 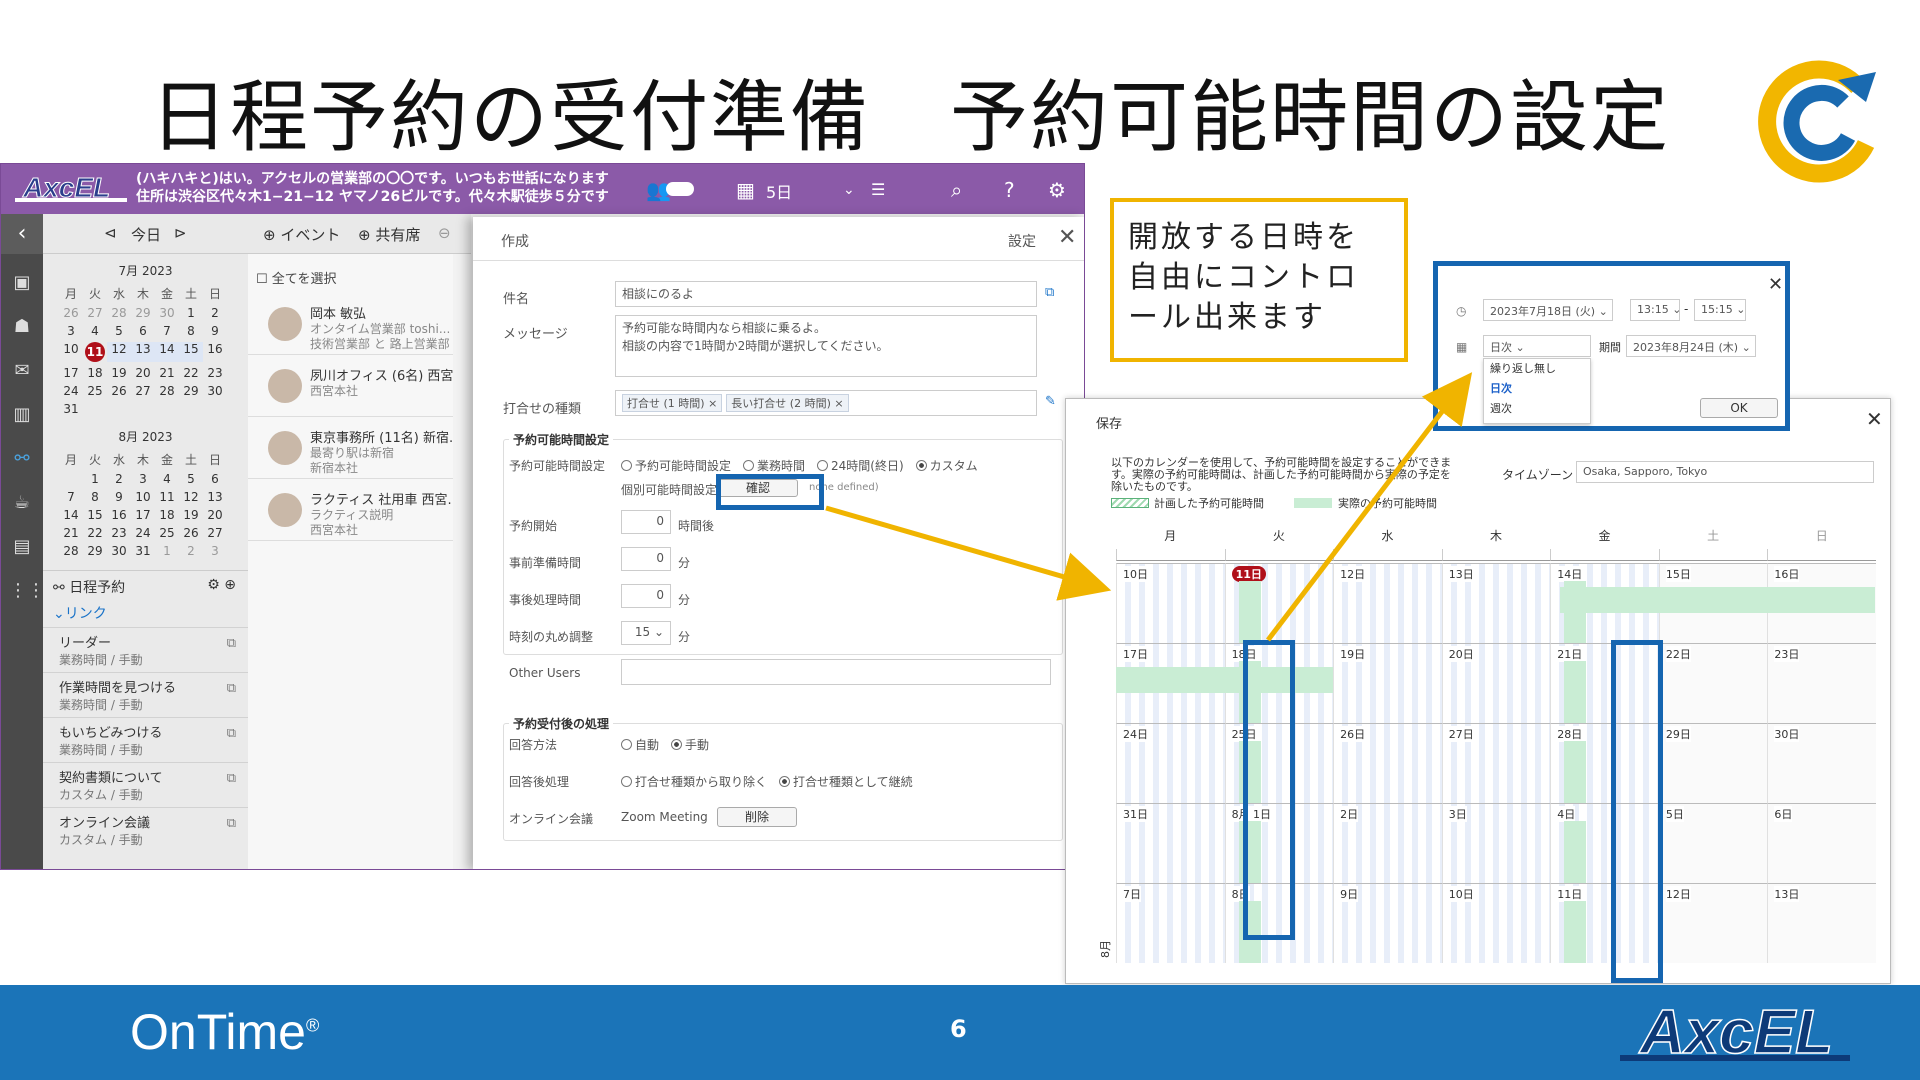 I want to click on post-input: 0, so click(x=646, y=596).